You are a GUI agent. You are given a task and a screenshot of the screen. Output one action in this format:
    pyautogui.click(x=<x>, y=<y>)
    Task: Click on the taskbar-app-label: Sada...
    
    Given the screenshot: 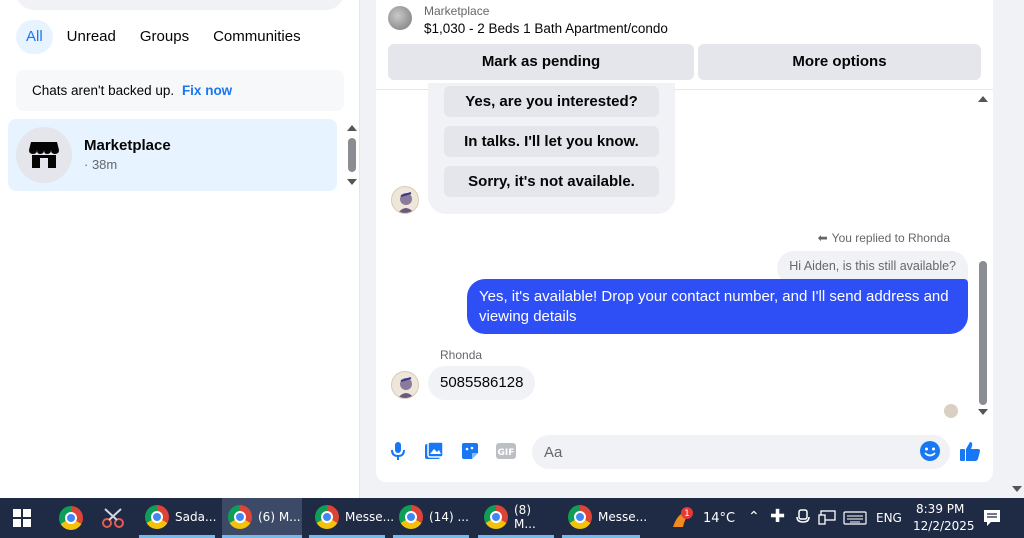 What is the action you would take?
    pyautogui.click(x=196, y=516)
    